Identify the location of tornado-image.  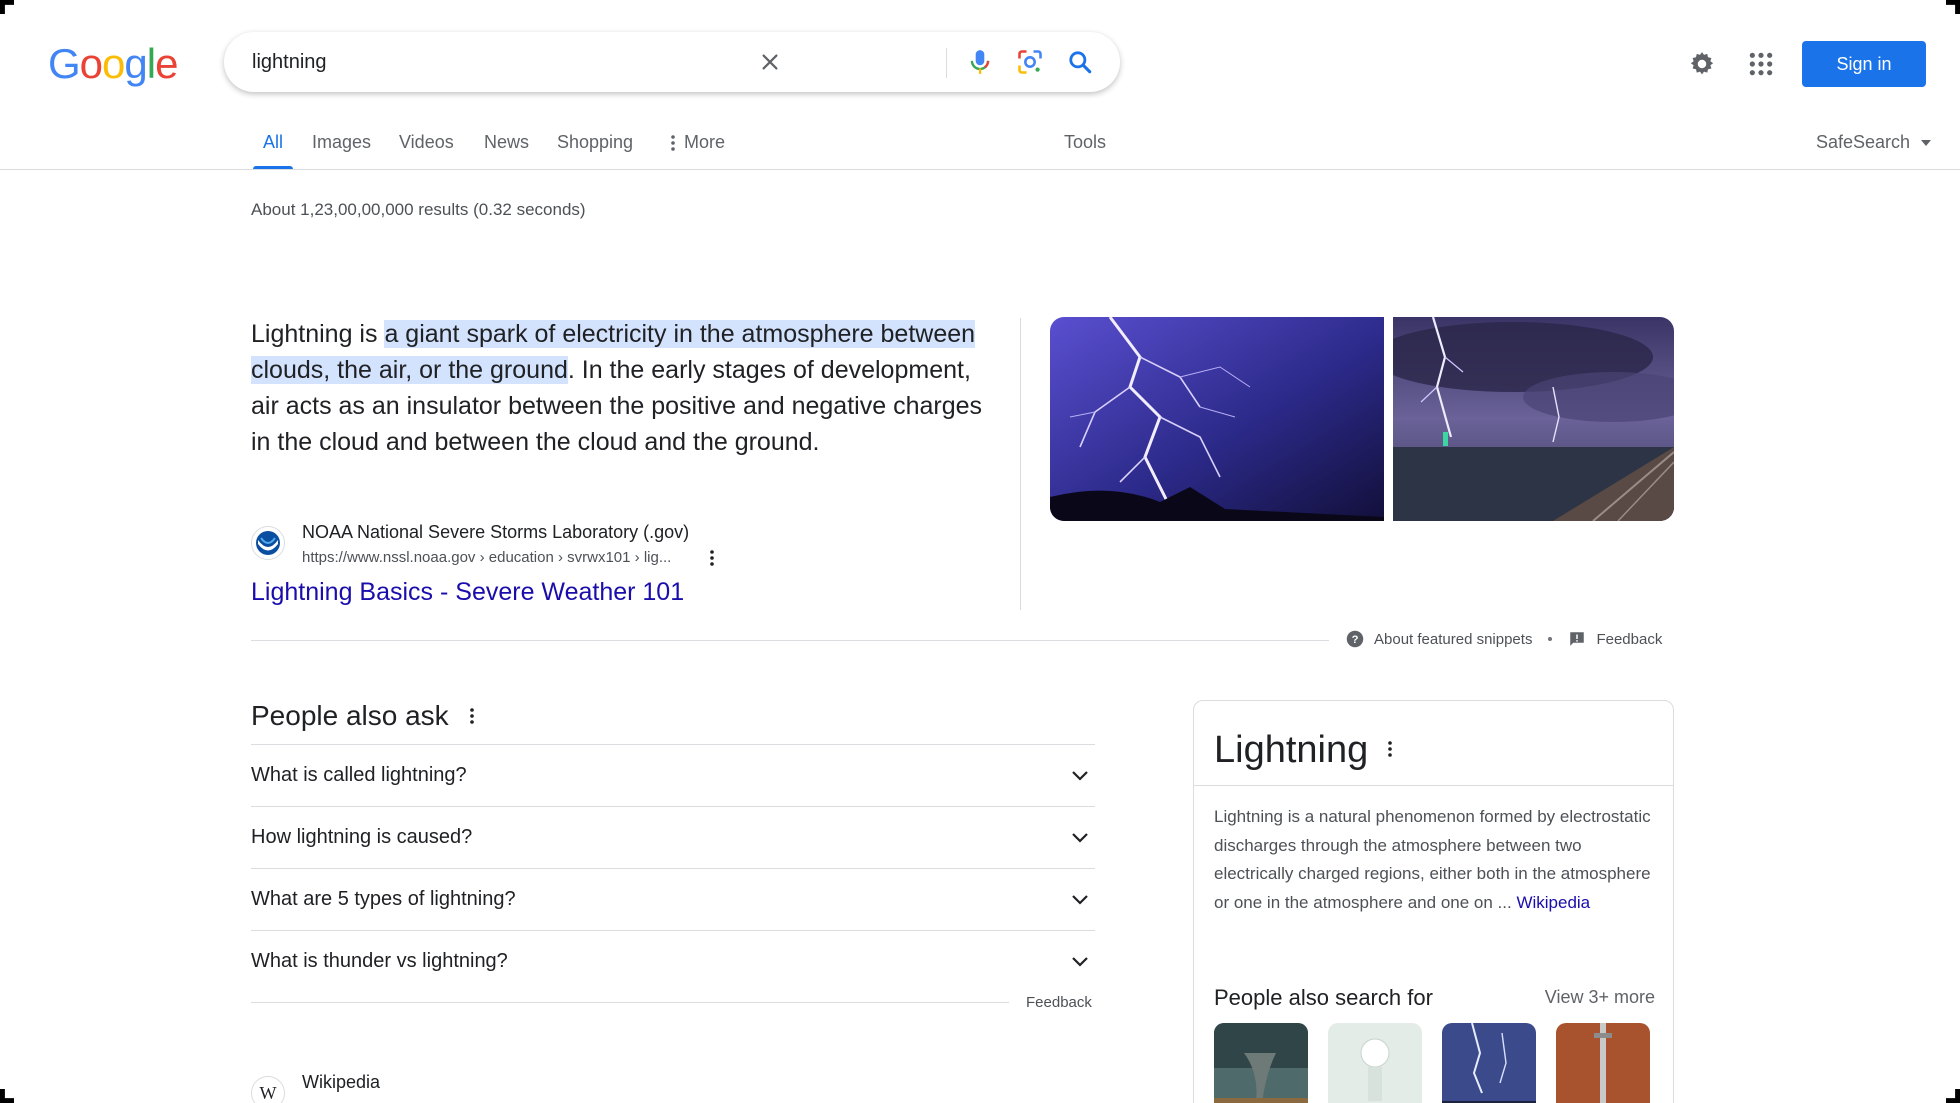
(1261, 1063).